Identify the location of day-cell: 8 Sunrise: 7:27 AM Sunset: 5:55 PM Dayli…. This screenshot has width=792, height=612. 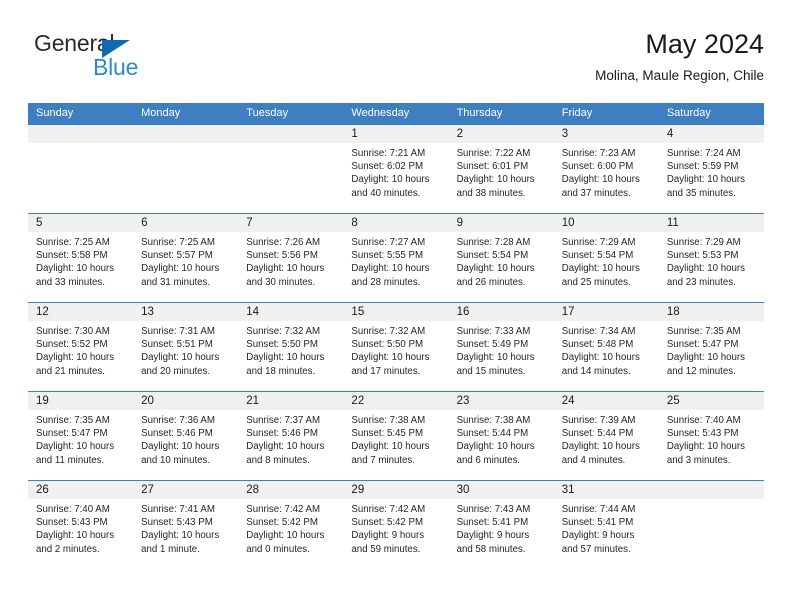
(396, 258).